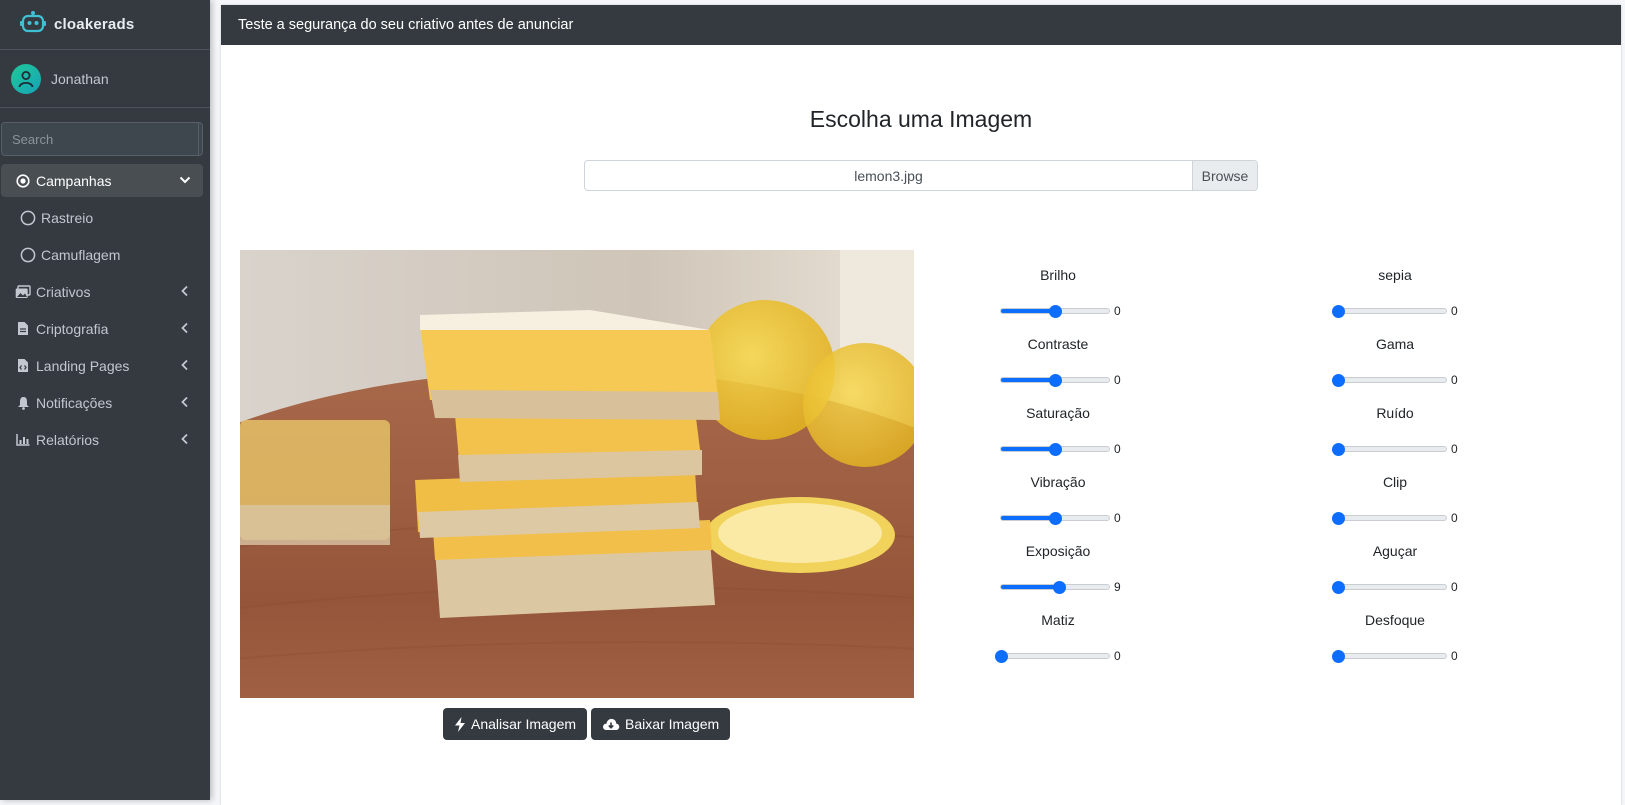  What do you see at coordinates (102, 439) in the screenshot?
I see `sidebar-item-relatorios: Relatórios` at bounding box center [102, 439].